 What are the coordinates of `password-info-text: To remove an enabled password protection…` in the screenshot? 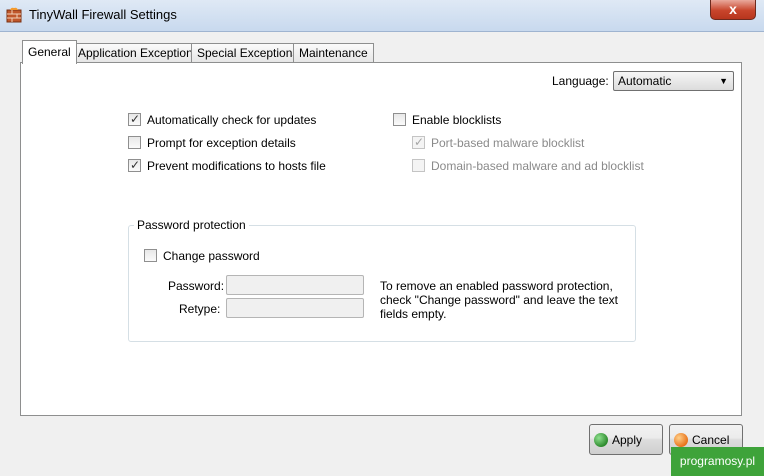 It's located at (499, 300).